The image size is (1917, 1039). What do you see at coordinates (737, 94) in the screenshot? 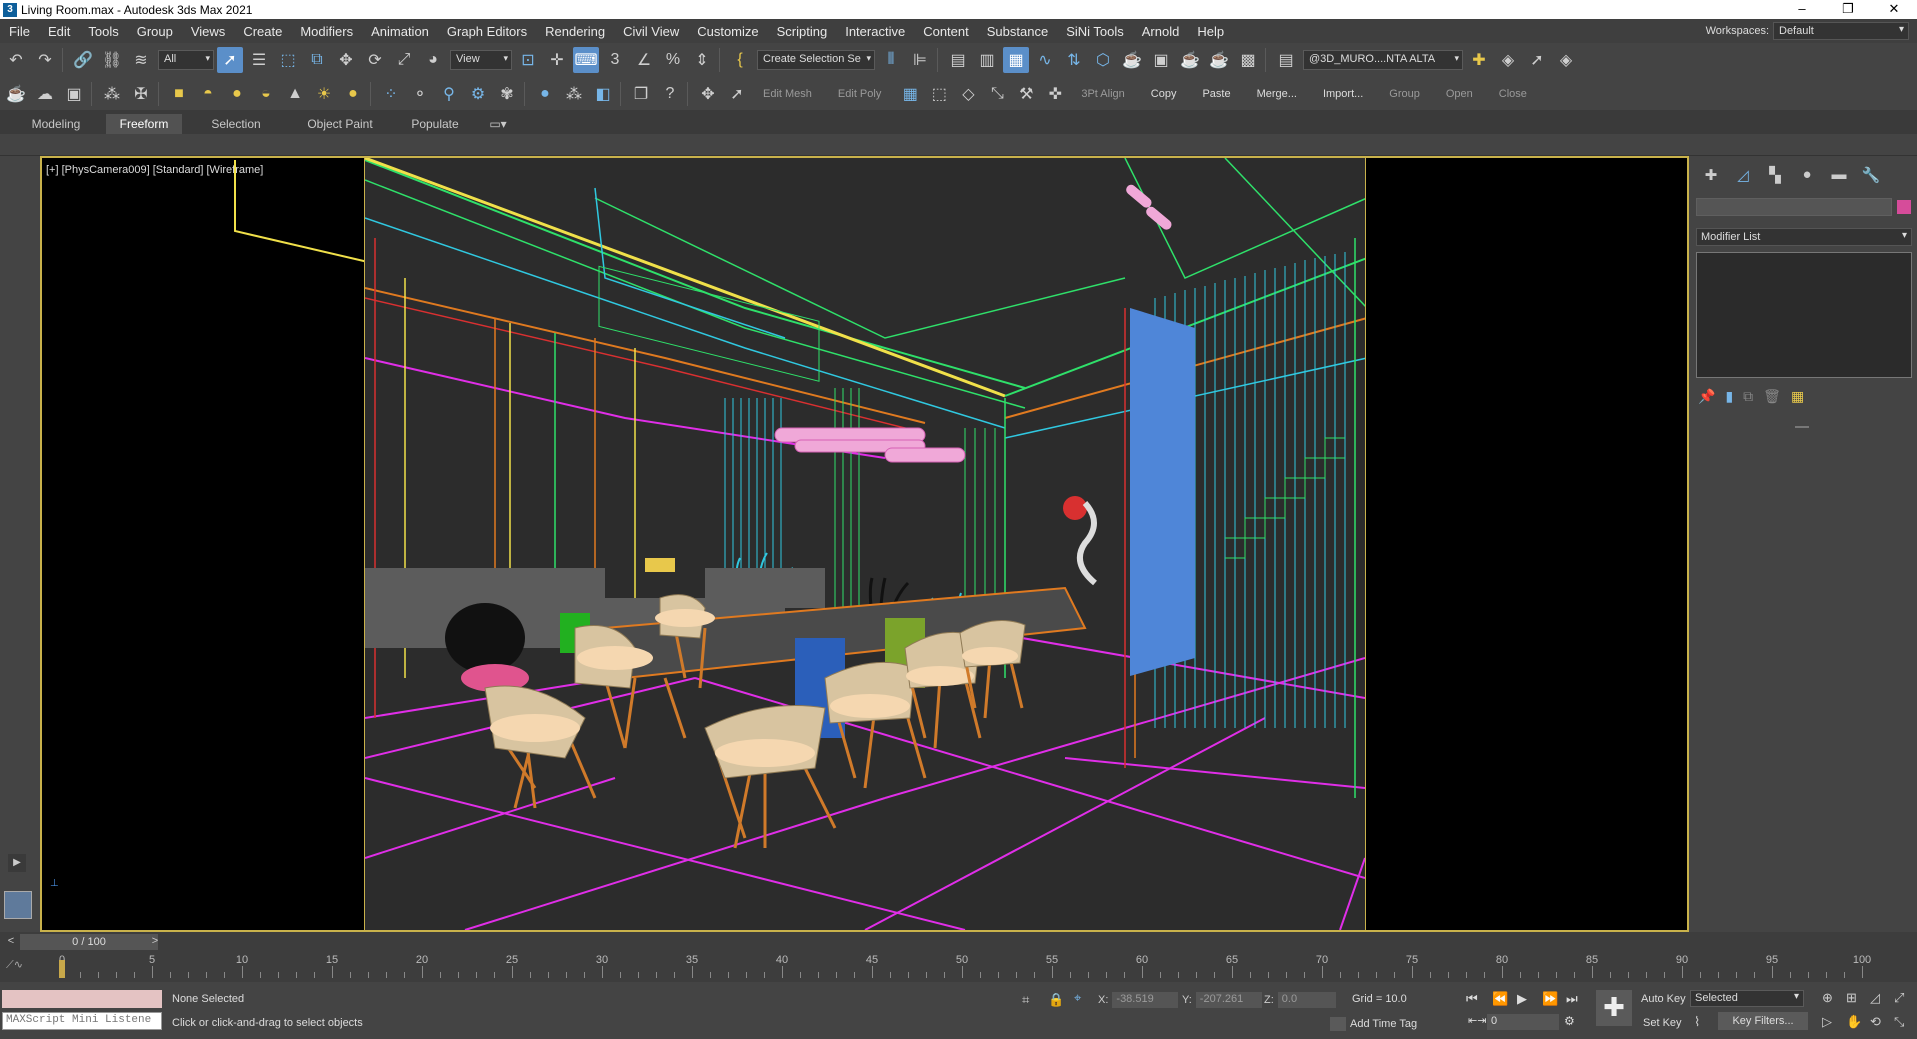
I see `select-tool-icon: ➚` at bounding box center [737, 94].